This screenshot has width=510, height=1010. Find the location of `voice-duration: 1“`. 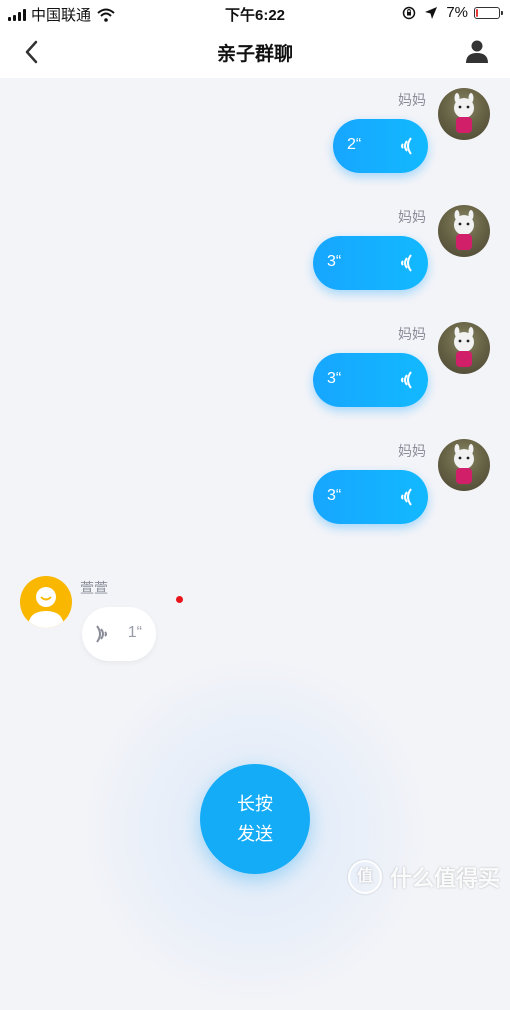

voice-duration: 1“ is located at coordinates (134, 632).